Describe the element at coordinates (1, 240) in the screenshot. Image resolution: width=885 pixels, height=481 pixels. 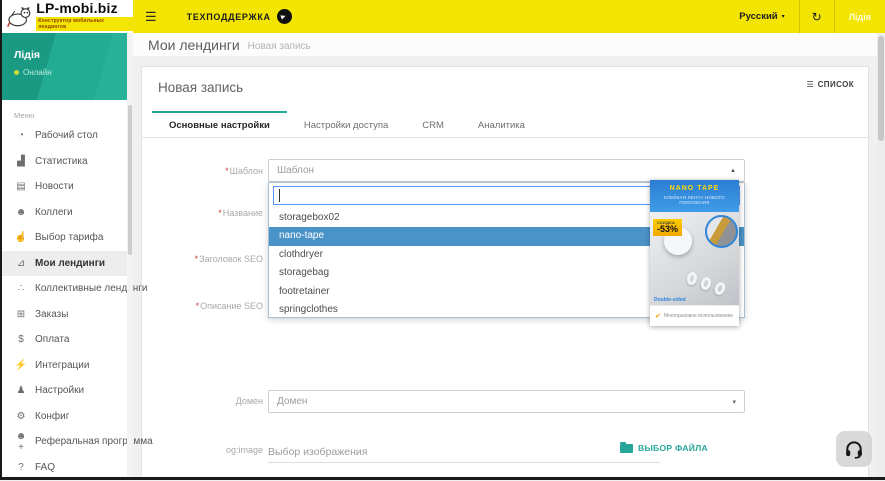
I see `screen-edge-left` at that location.